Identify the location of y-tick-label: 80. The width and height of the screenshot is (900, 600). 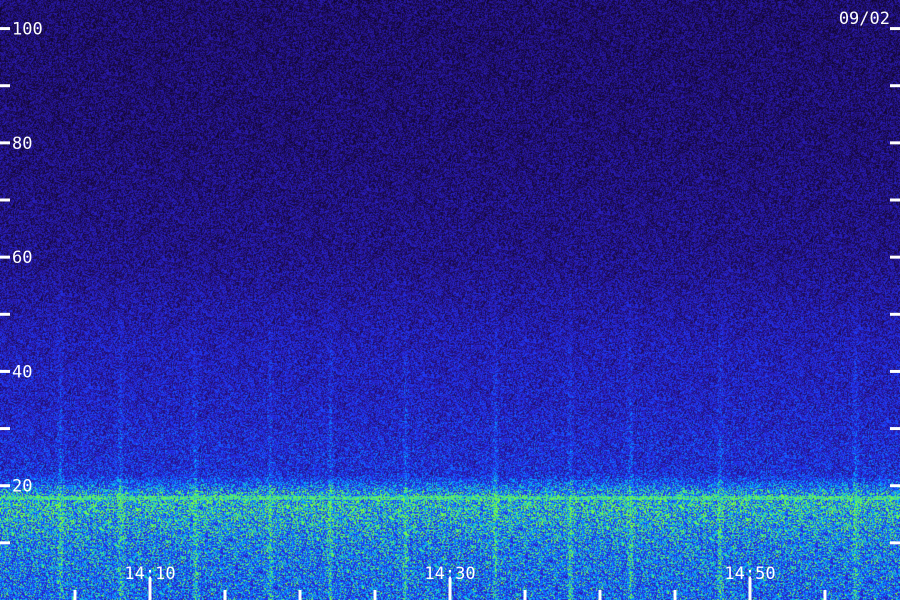
(22, 144).